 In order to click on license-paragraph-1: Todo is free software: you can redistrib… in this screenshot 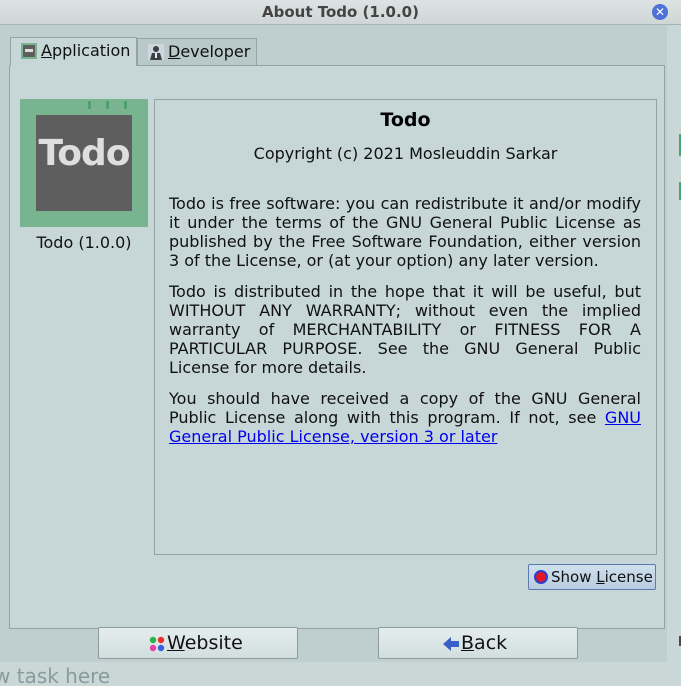, I will do `click(405, 232)`.